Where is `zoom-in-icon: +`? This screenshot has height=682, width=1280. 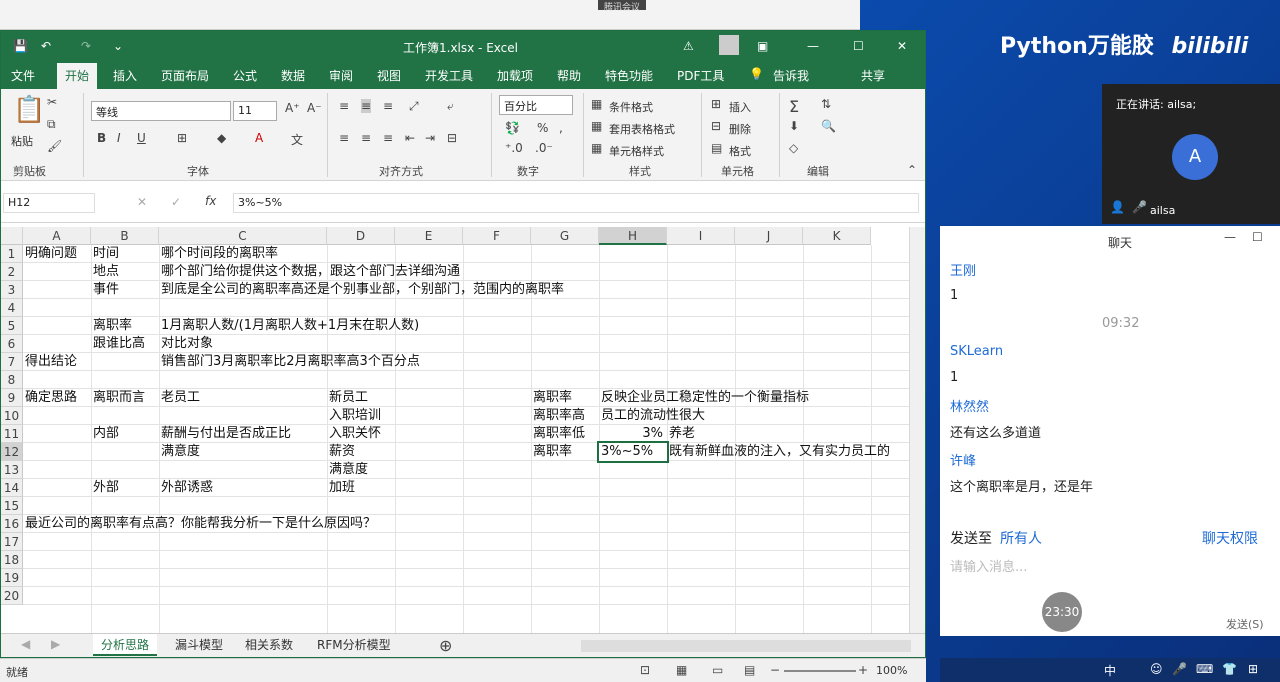
zoom-in-icon: + is located at coordinates (863, 670).